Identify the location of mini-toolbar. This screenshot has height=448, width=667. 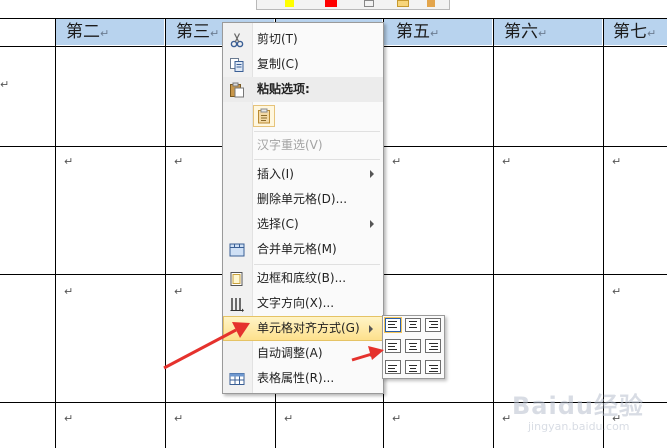
(353, 5).